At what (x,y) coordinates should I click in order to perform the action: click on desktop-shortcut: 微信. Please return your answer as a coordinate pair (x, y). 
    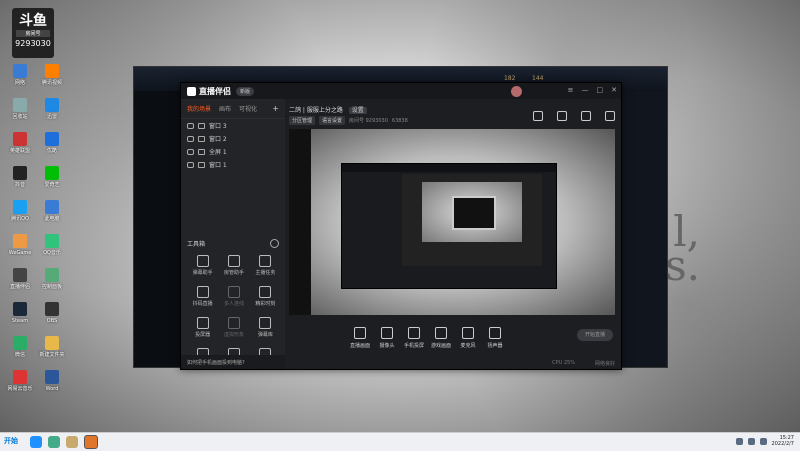
    Looking at the image, I should click on (20, 347).